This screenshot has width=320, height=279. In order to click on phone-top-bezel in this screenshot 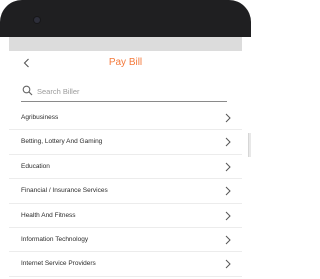, I will do `click(125, 18)`.